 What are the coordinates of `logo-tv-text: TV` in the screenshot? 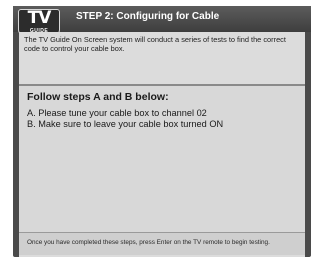 It's located at (39, 18).